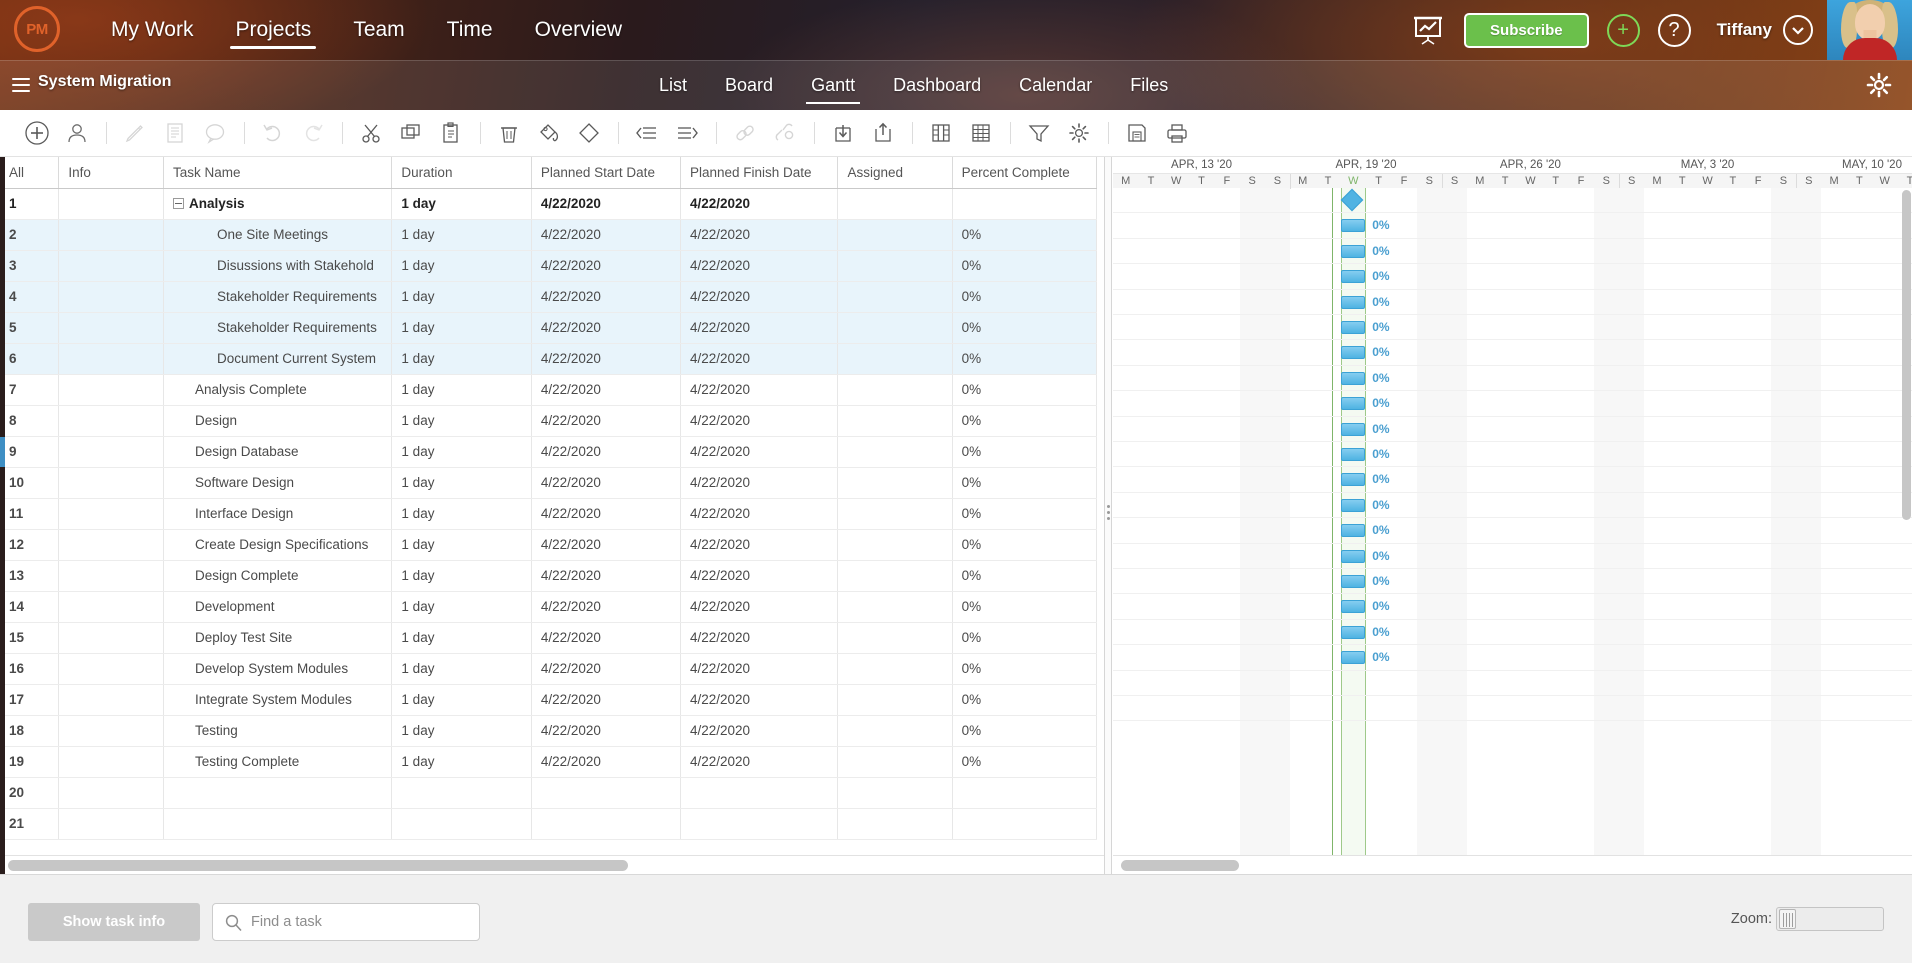  What do you see at coordinates (278, 762) in the screenshot?
I see `task-name-cell: Testing Complete` at bounding box center [278, 762].